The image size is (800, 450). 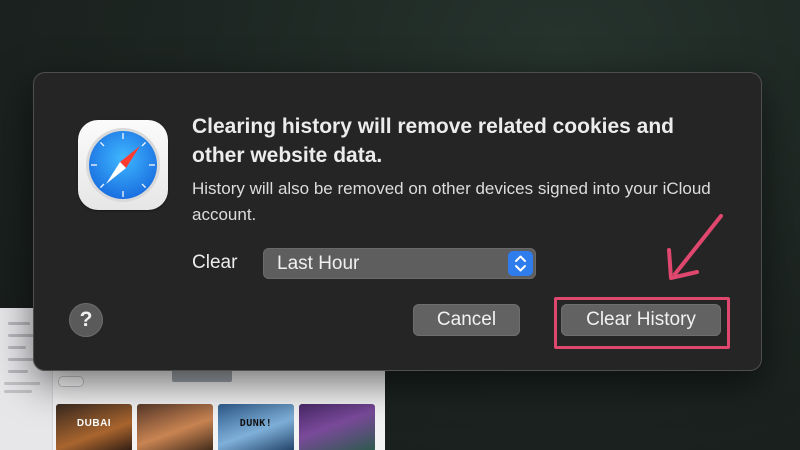 I want to click on safari-compass-icon, so click(x=123, y=165).